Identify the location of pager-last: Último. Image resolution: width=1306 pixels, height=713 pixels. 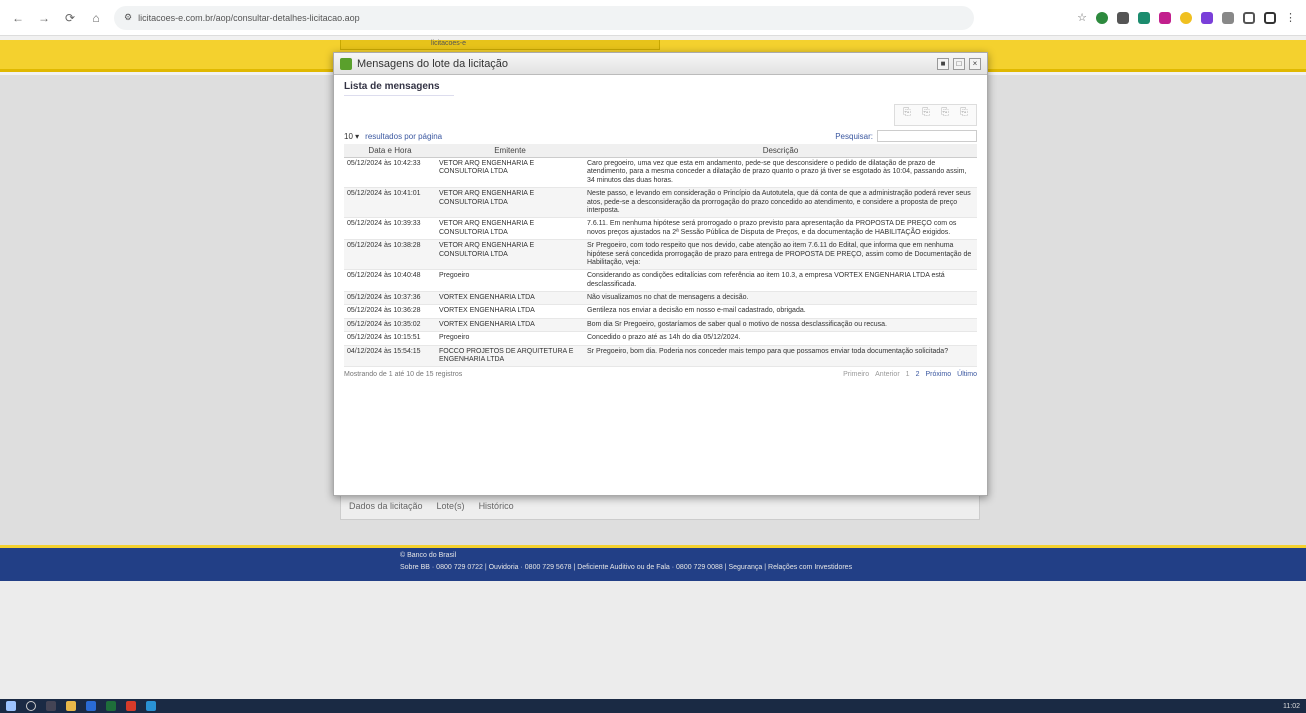
(967, 374).